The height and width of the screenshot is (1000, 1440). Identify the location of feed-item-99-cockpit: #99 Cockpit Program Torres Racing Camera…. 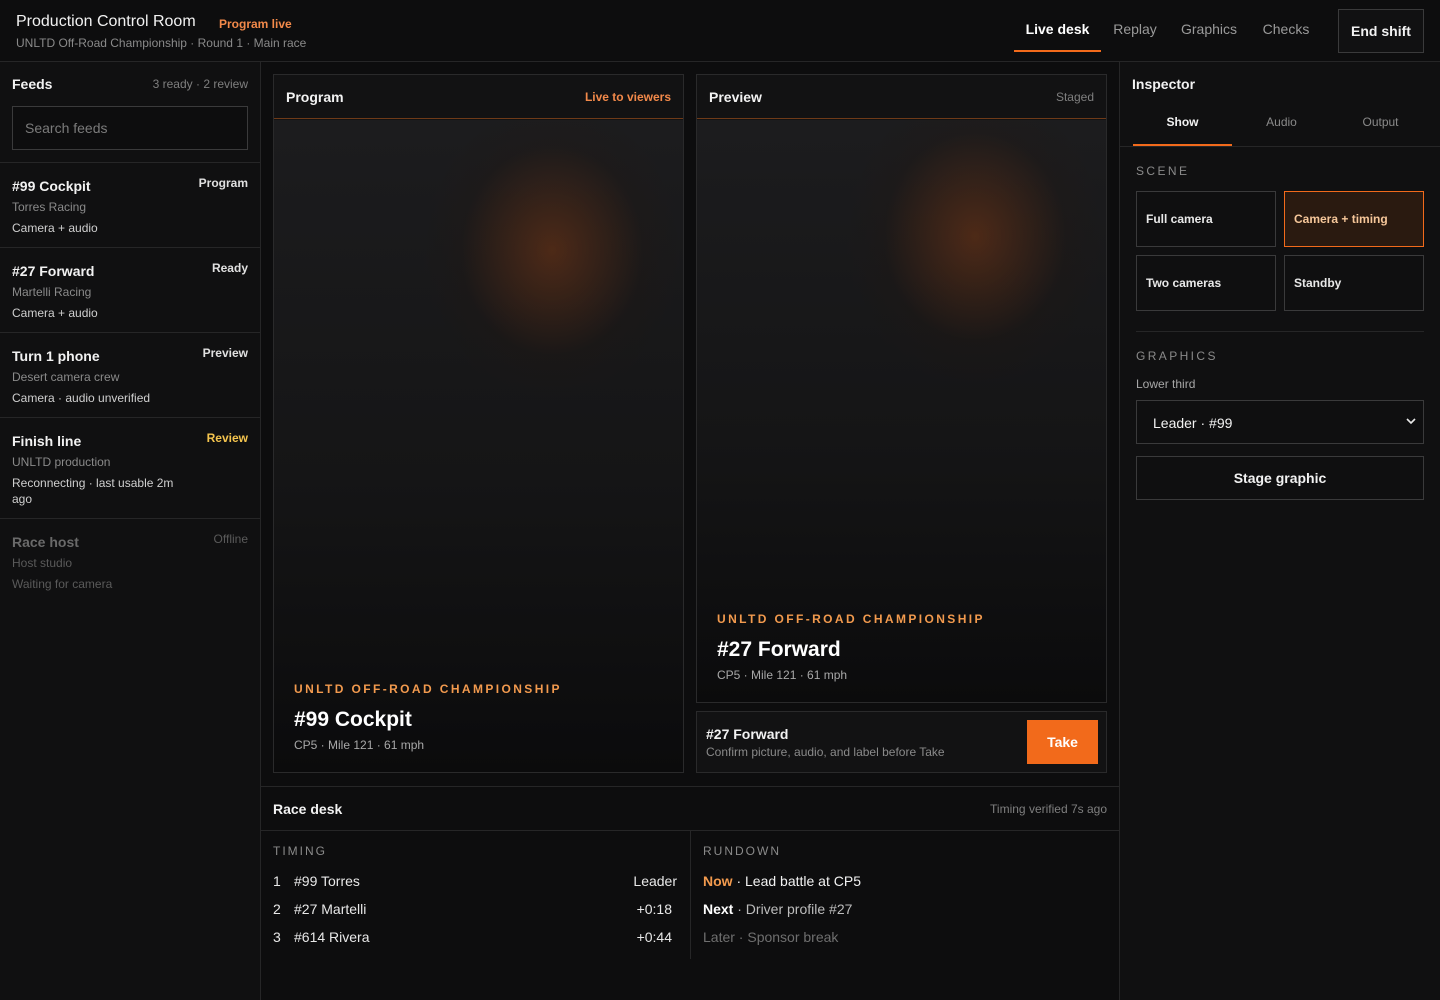
(130, 204).